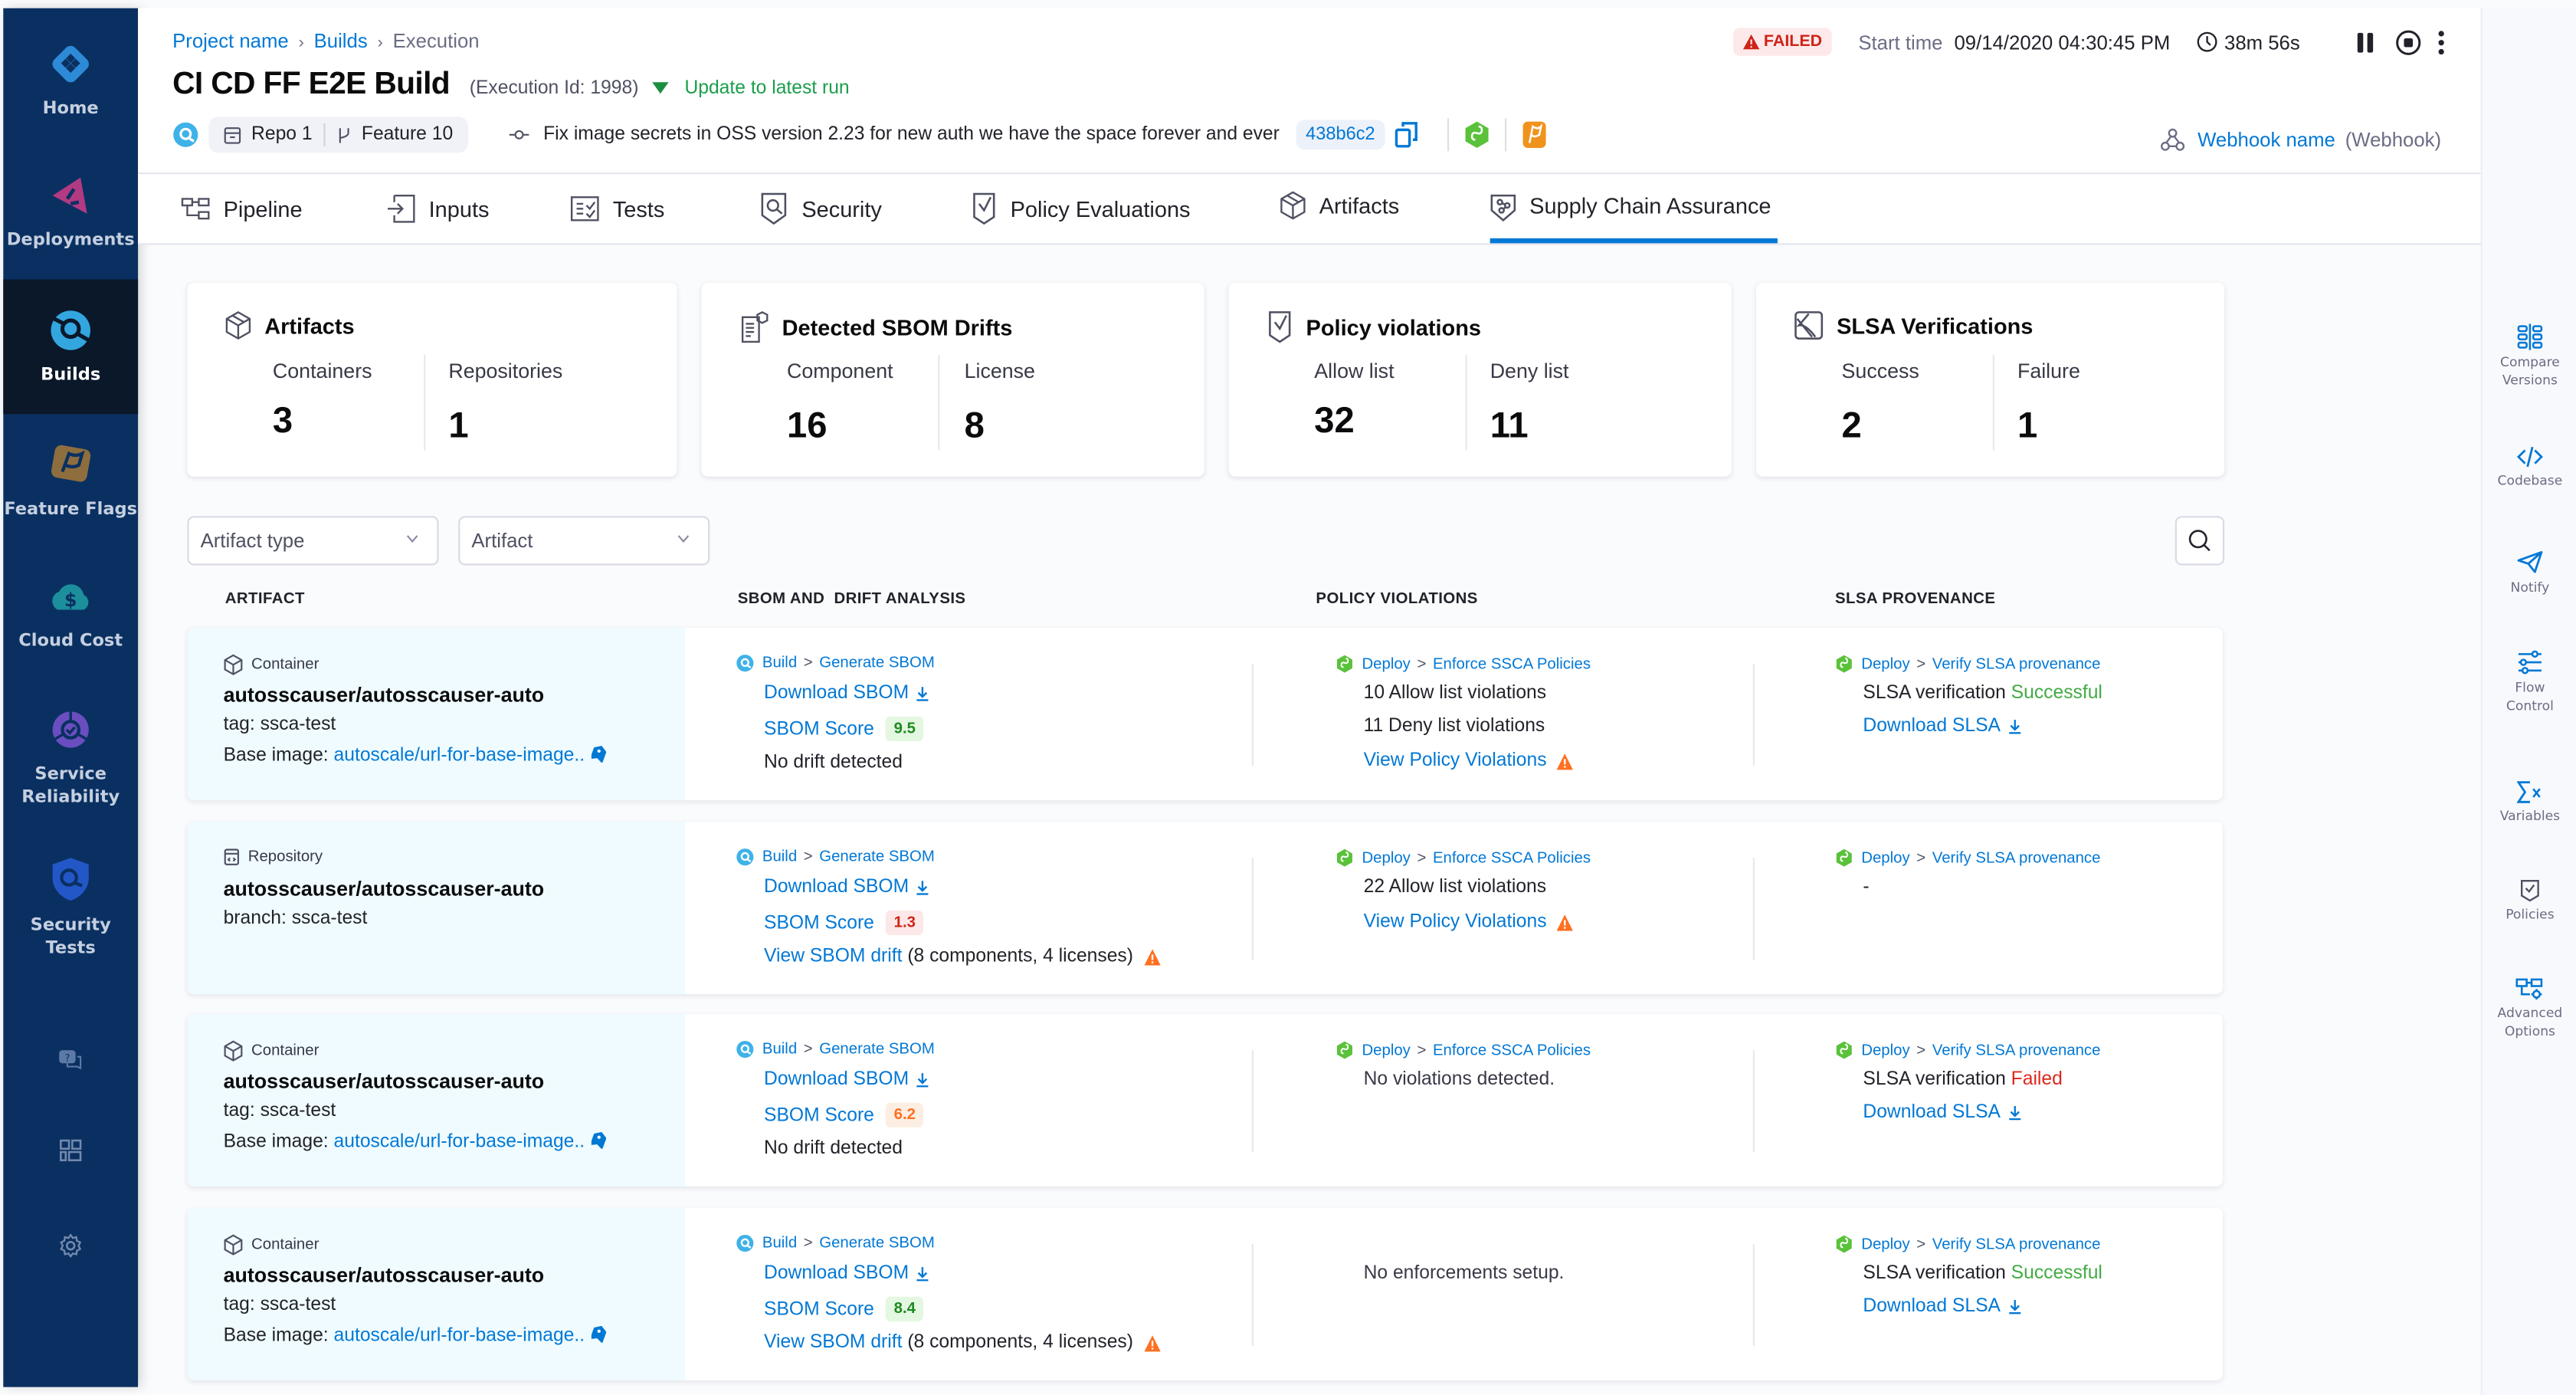 The width and height of the screenshot is (2576, 1395). I want to click on webhook-name-link: Webhook name, so click(2266, 139).